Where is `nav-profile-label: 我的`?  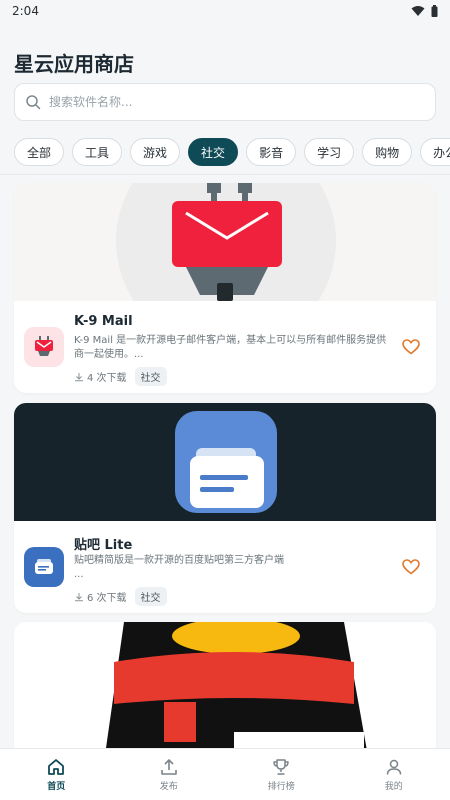 nav-profile-label: 我的 is located at coordinates (393, 787).